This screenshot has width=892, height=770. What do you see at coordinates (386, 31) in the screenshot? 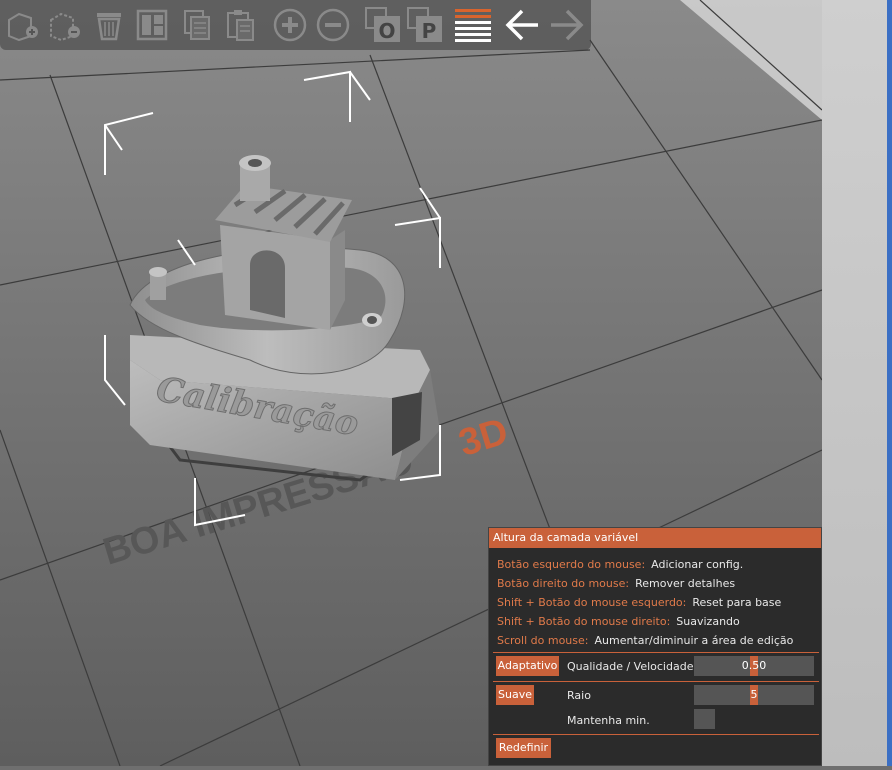
I see `svg-text: O` at bounding box center [386, 31].